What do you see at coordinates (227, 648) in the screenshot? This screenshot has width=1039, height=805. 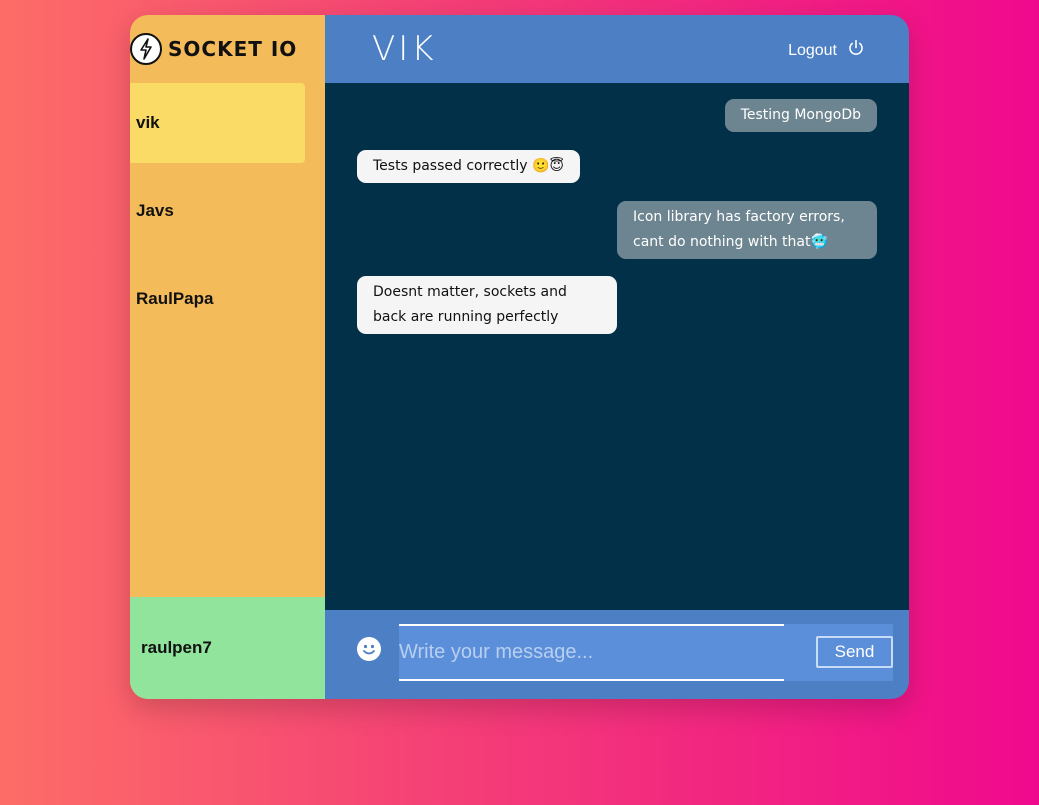 I see `current-user: raulpen7` at bounding box center [227, 648].